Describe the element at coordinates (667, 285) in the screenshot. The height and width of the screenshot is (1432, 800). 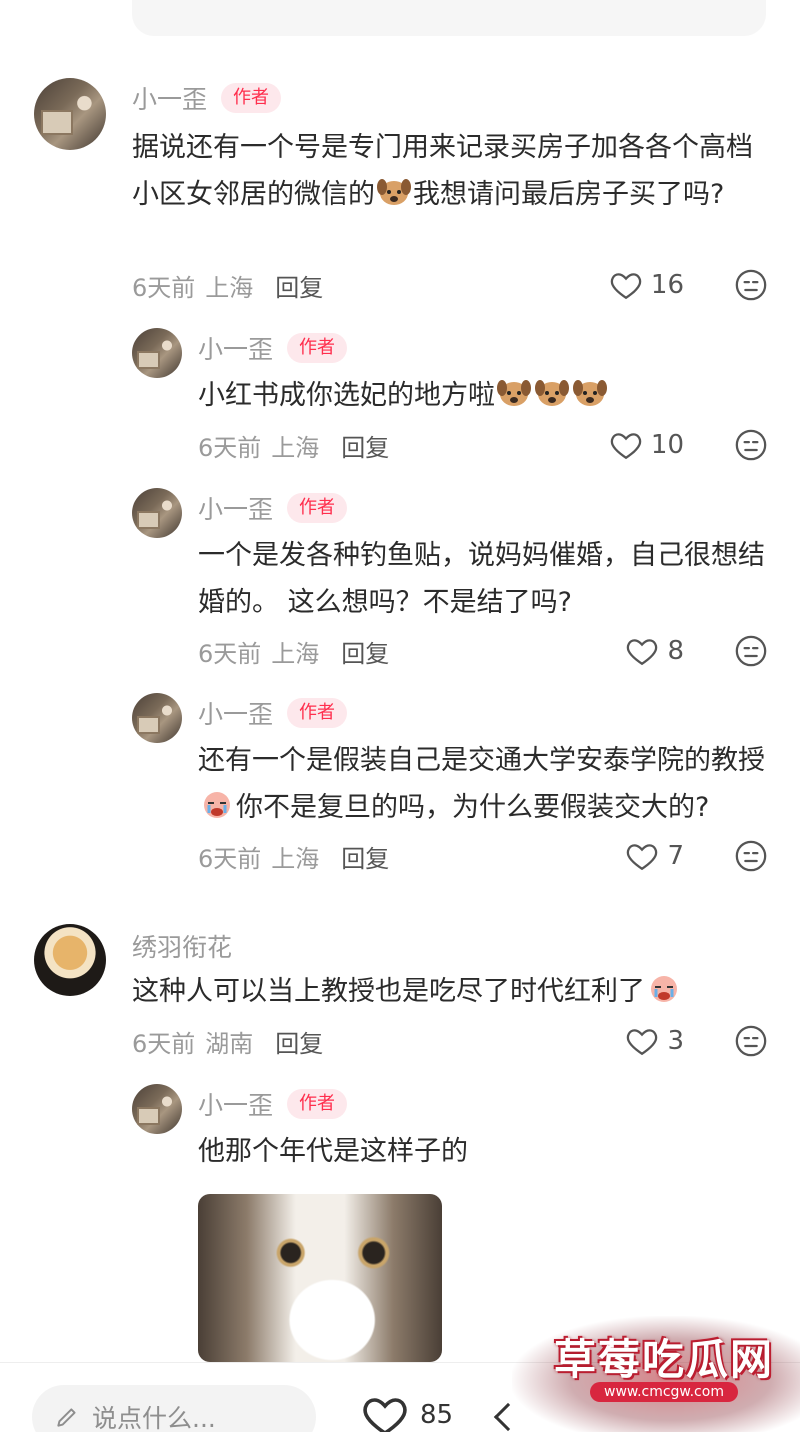
I see `like-count: 16` at that location.